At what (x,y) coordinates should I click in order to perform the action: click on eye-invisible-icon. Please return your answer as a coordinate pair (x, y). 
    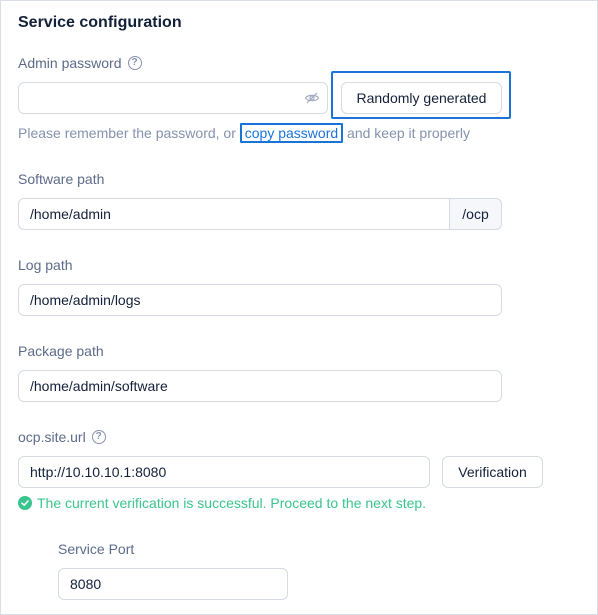
    Looking at the image, I should click on (312, 98).